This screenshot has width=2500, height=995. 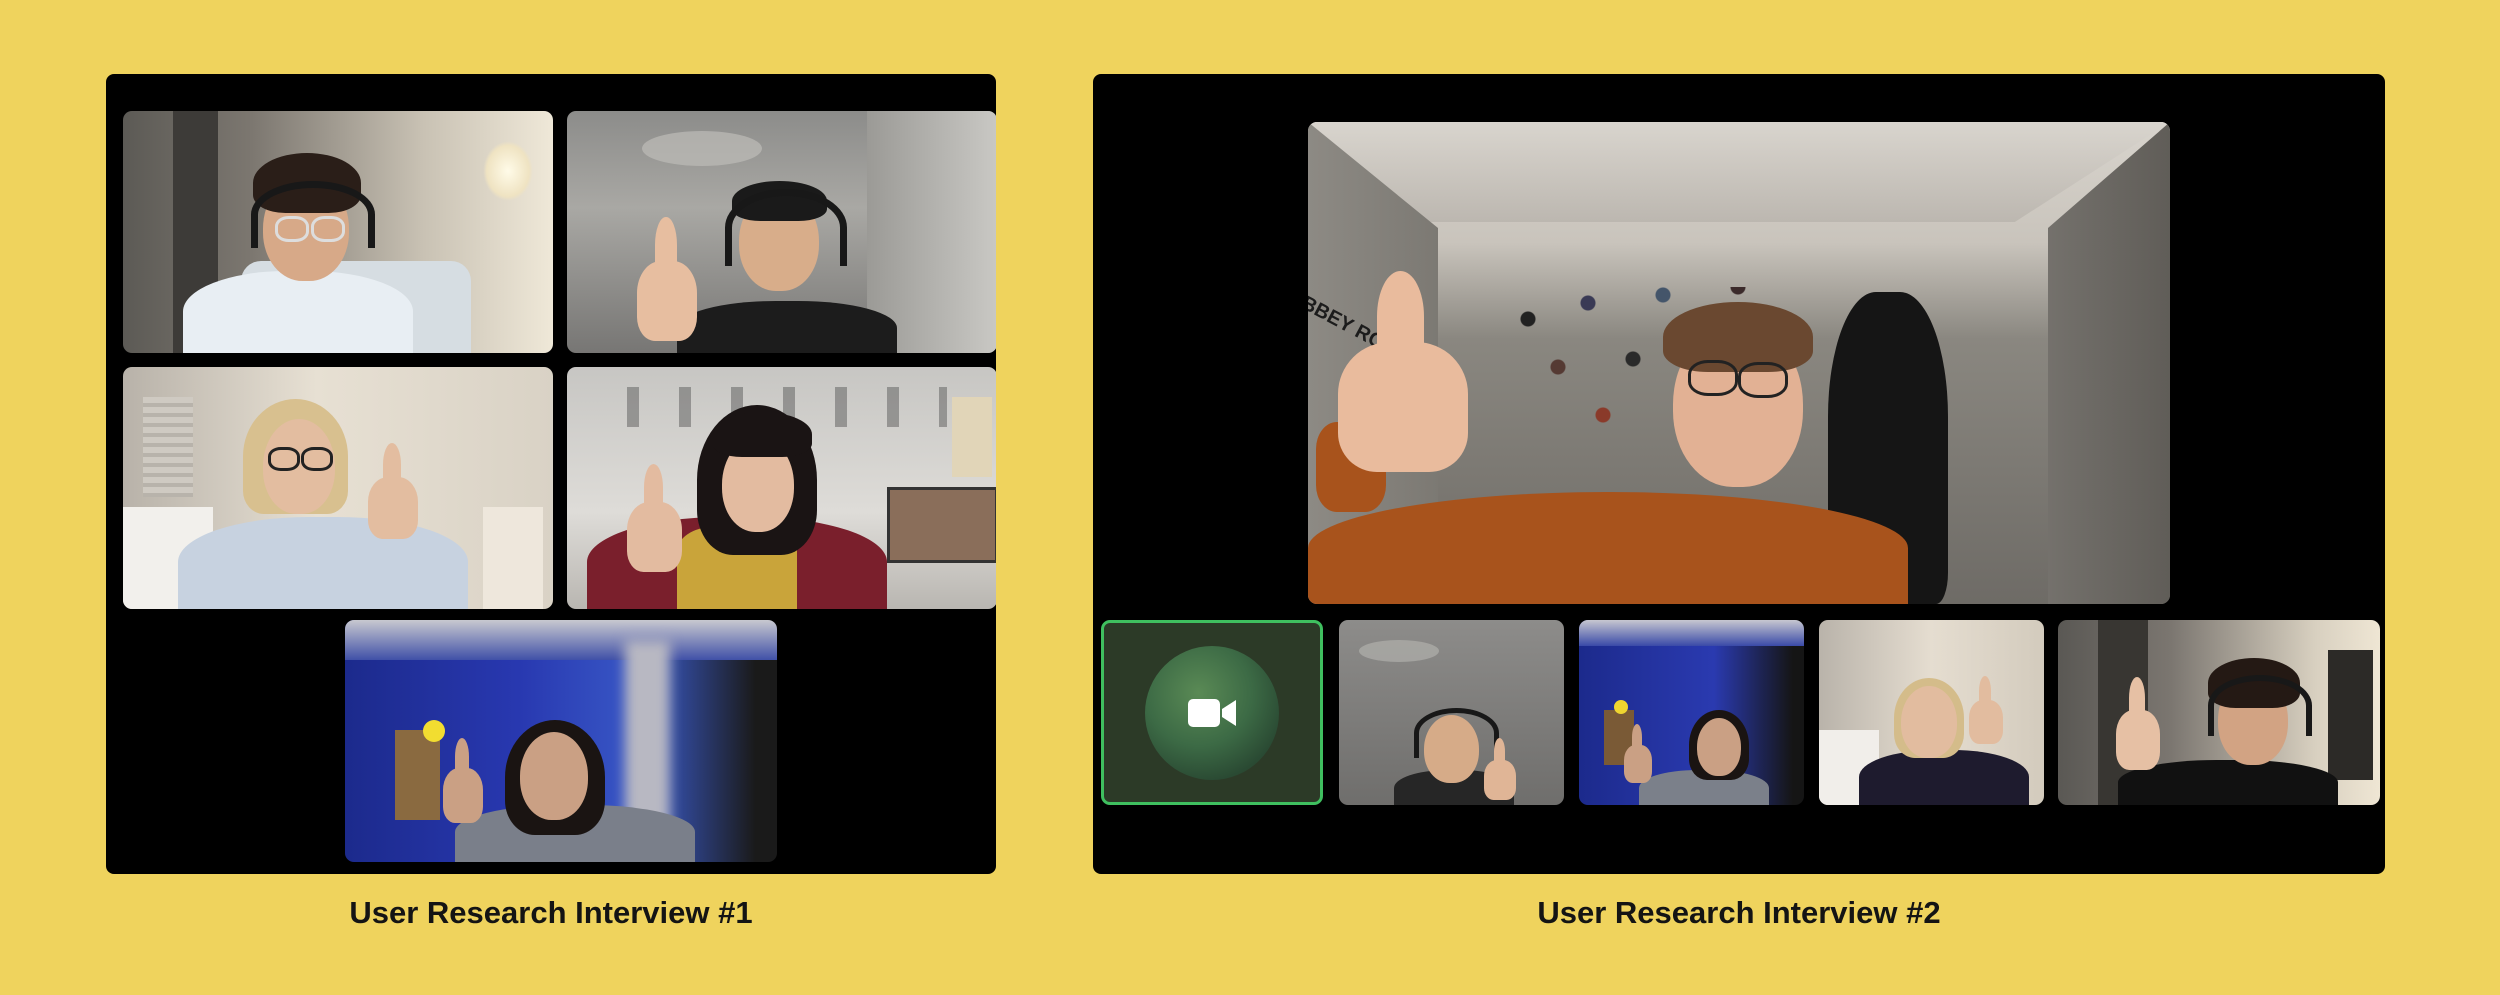 What do you see at coordinates (551, 912) in the screenshot?
I see `interview-1-caption: User Research Interview #1` at bounding box center [551, 912].